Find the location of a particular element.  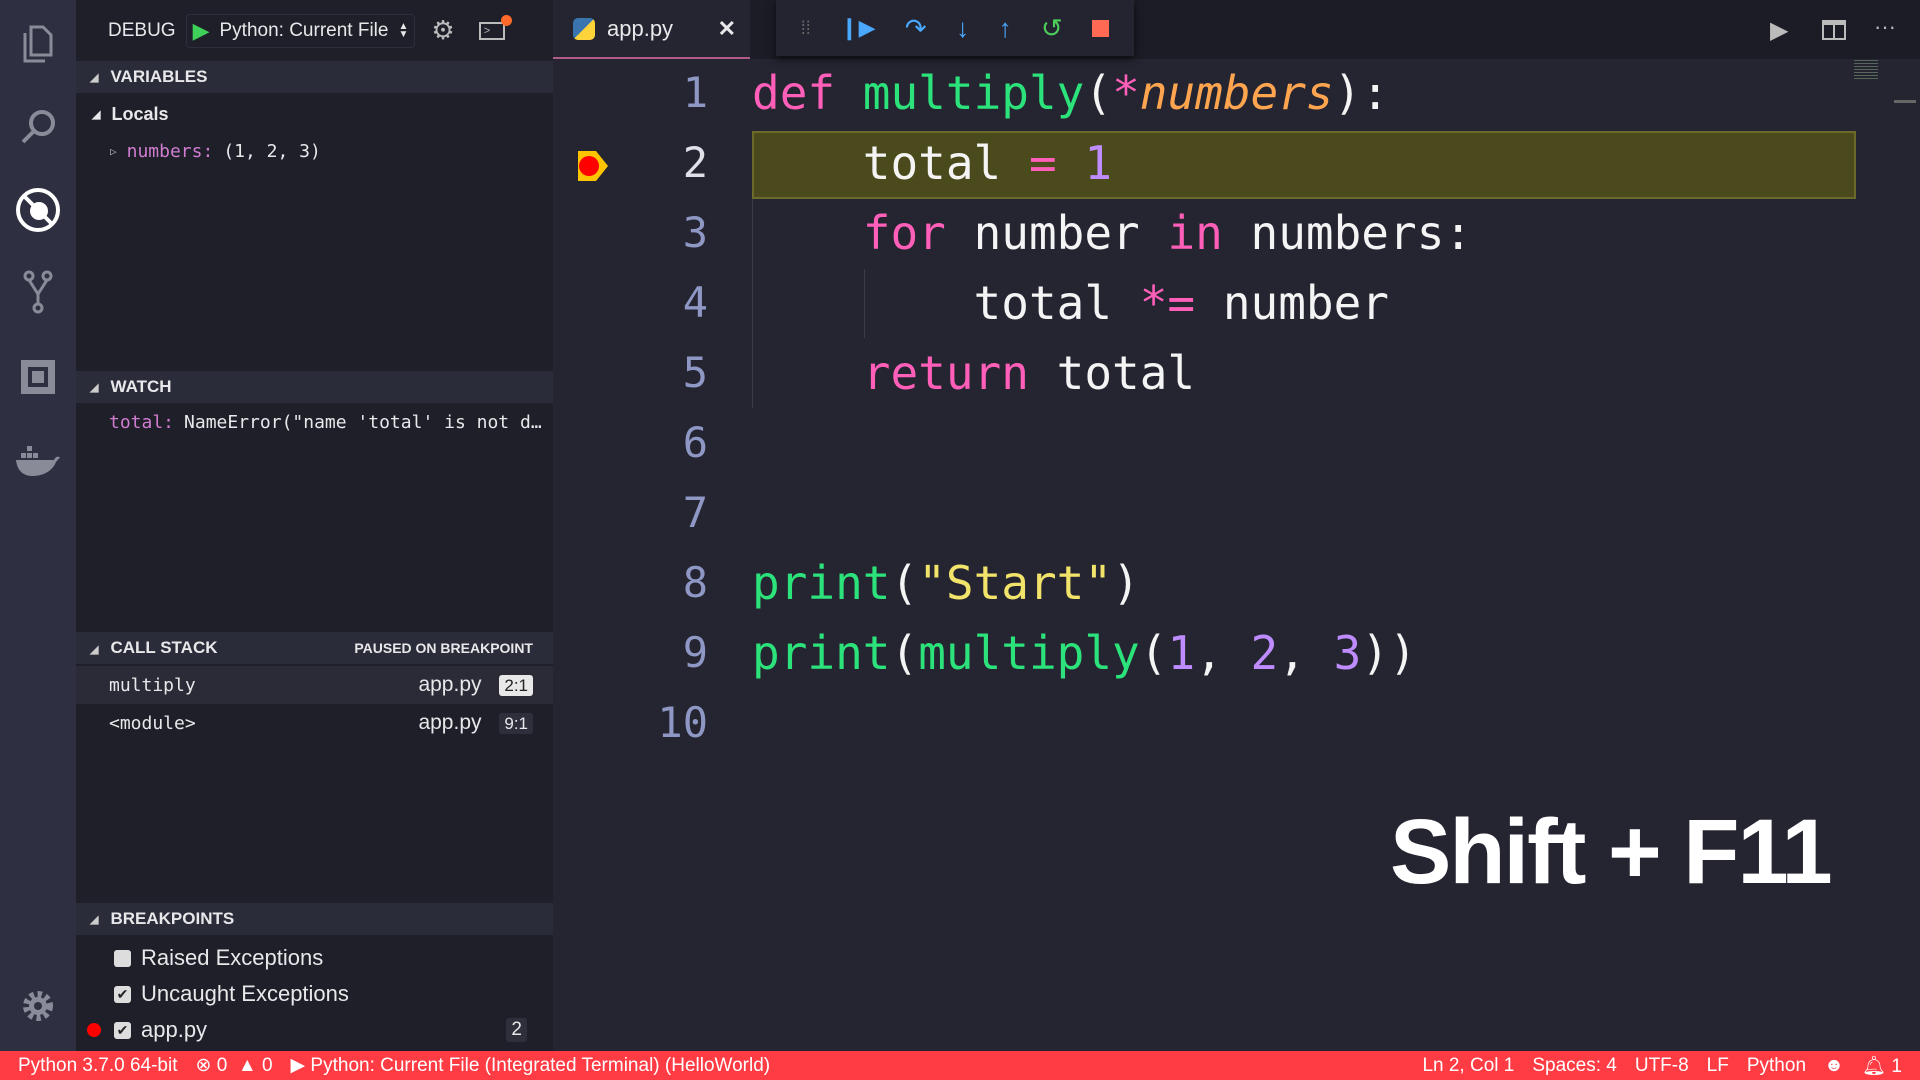

stop-icon is located at coordinates (1101, 28).